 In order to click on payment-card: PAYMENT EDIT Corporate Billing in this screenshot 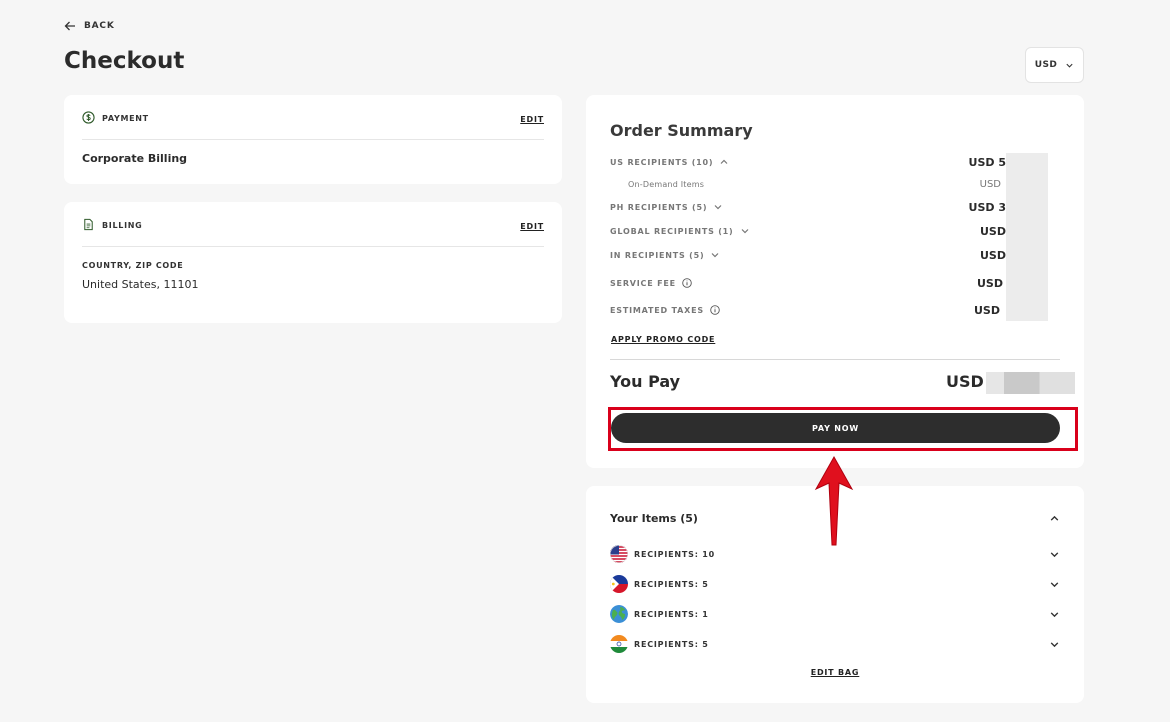, I will do `click(313, 139)`.